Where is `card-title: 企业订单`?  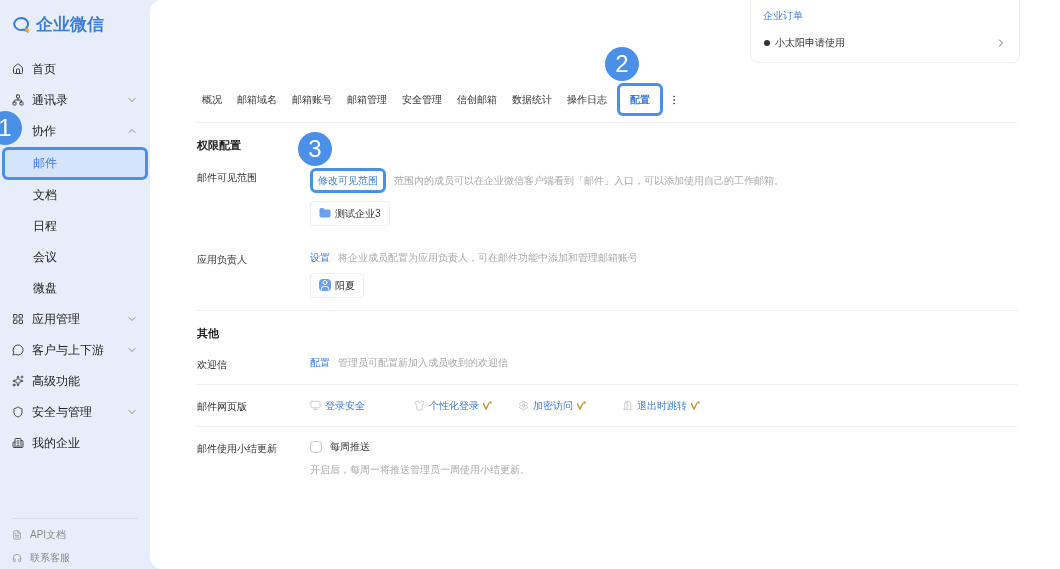
card-title: 企业订单 is located at coordinates (783, 16).